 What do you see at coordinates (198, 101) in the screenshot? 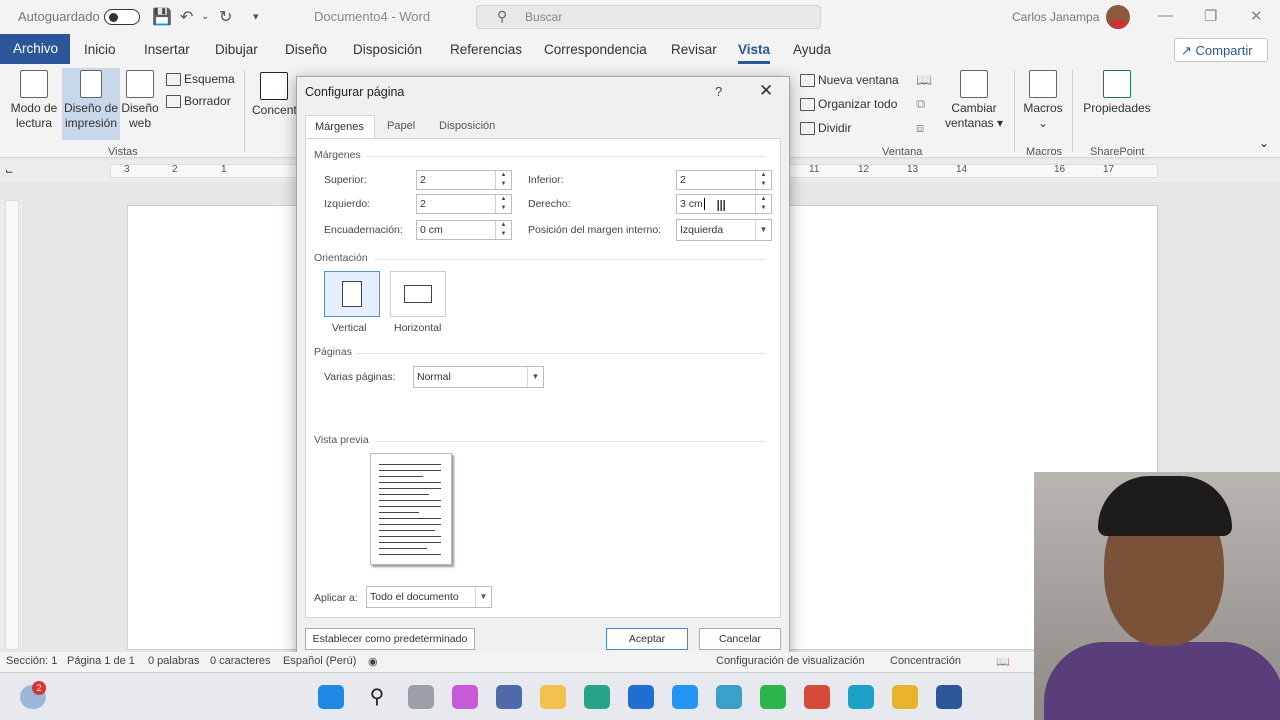
I see `draft-button: Borrador` at bounding box center [198, 101].